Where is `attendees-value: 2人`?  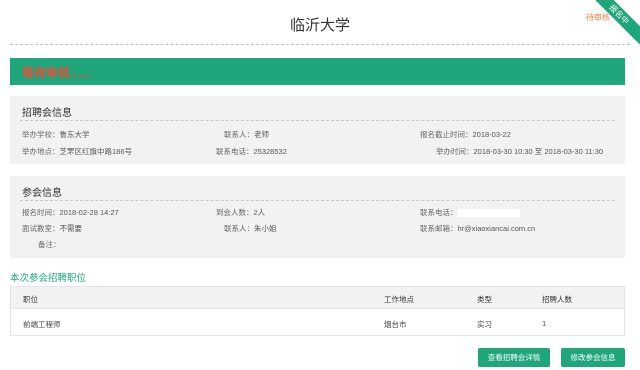
attendees-value: 2人 is located at coordinates (259, 212).